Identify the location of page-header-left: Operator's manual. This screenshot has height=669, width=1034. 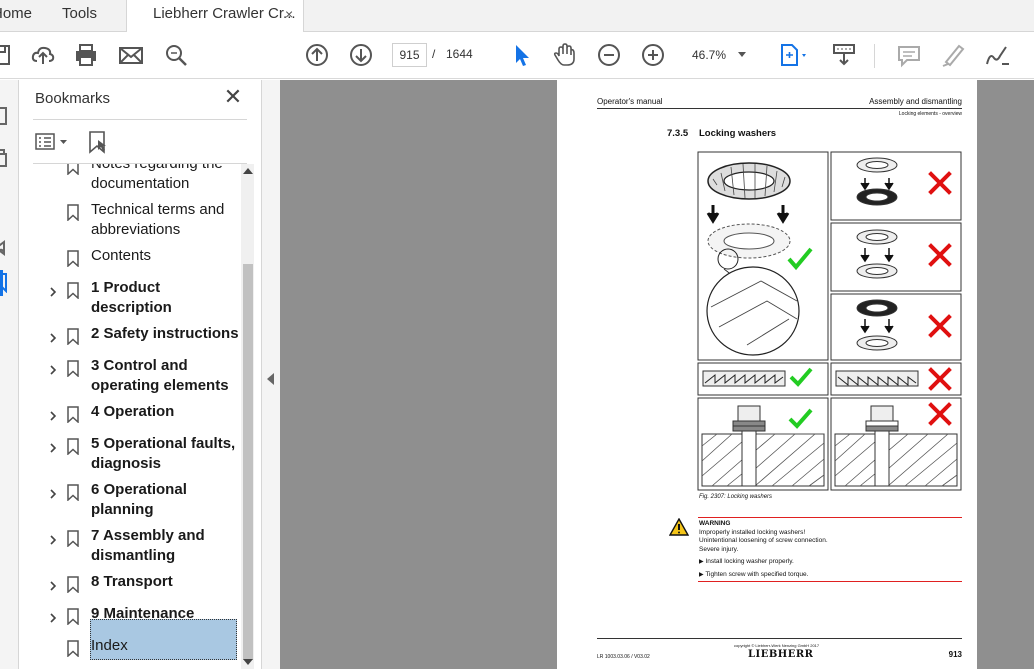
(630, 101).